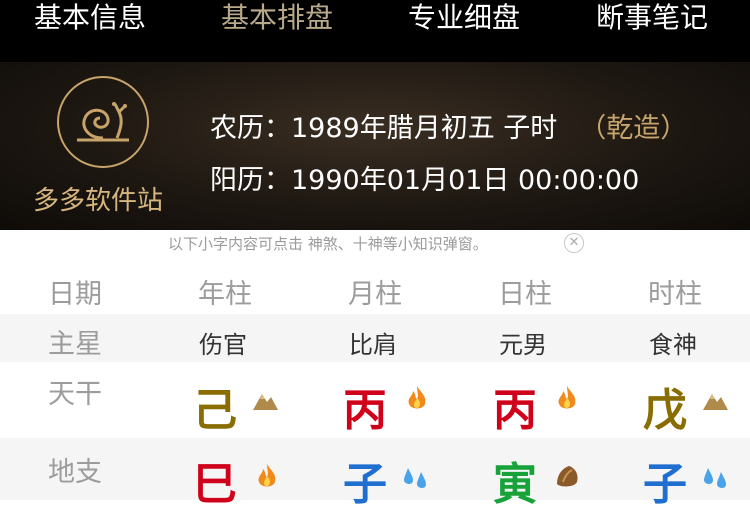 The image size is (750, 512). I want to click on main-star-hour: 食神, so click(673, 342).